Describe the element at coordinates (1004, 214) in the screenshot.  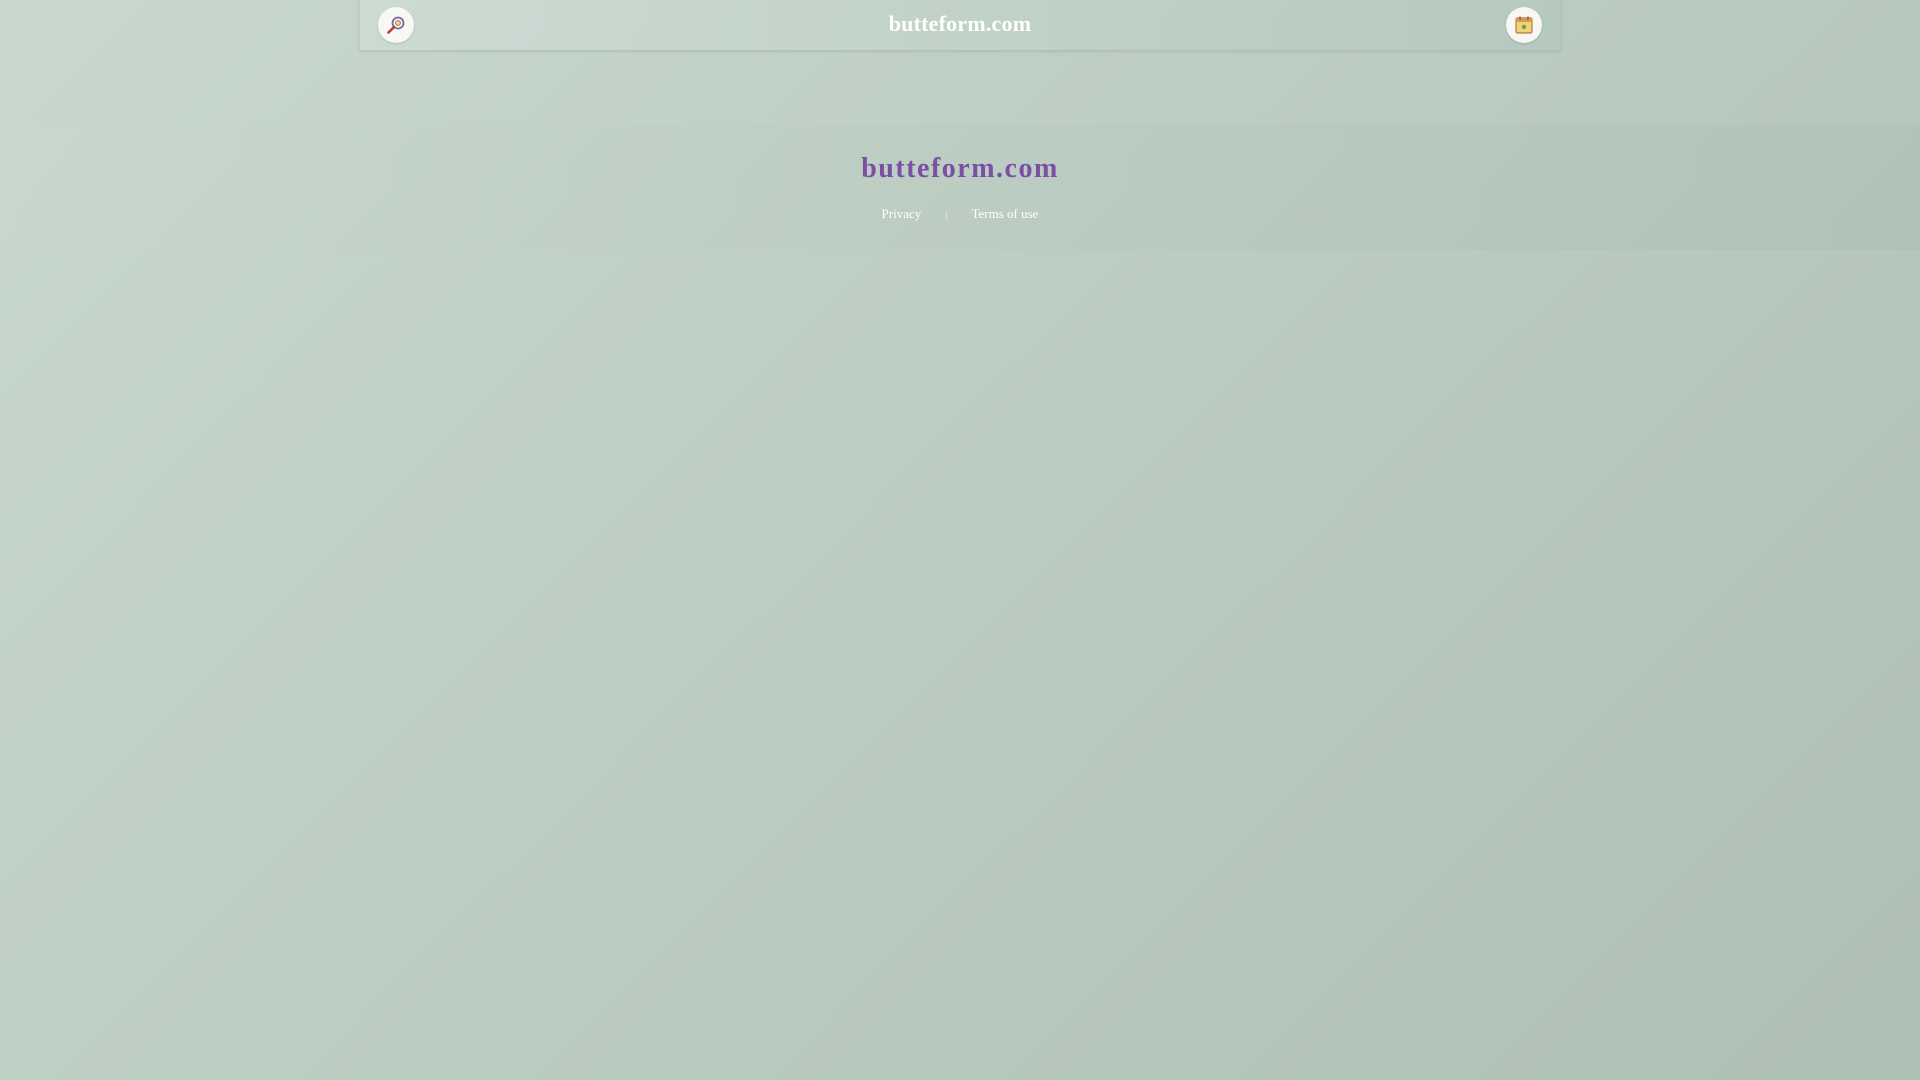
I see `terms-of-use-link: Terms of use` at that location.